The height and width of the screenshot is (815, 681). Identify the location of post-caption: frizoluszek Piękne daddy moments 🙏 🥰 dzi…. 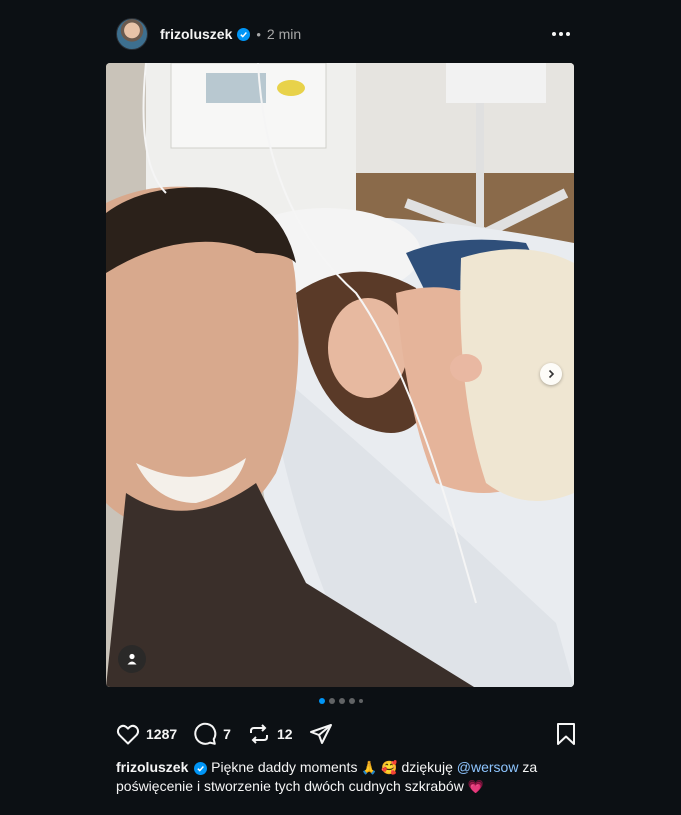
(338, 777).